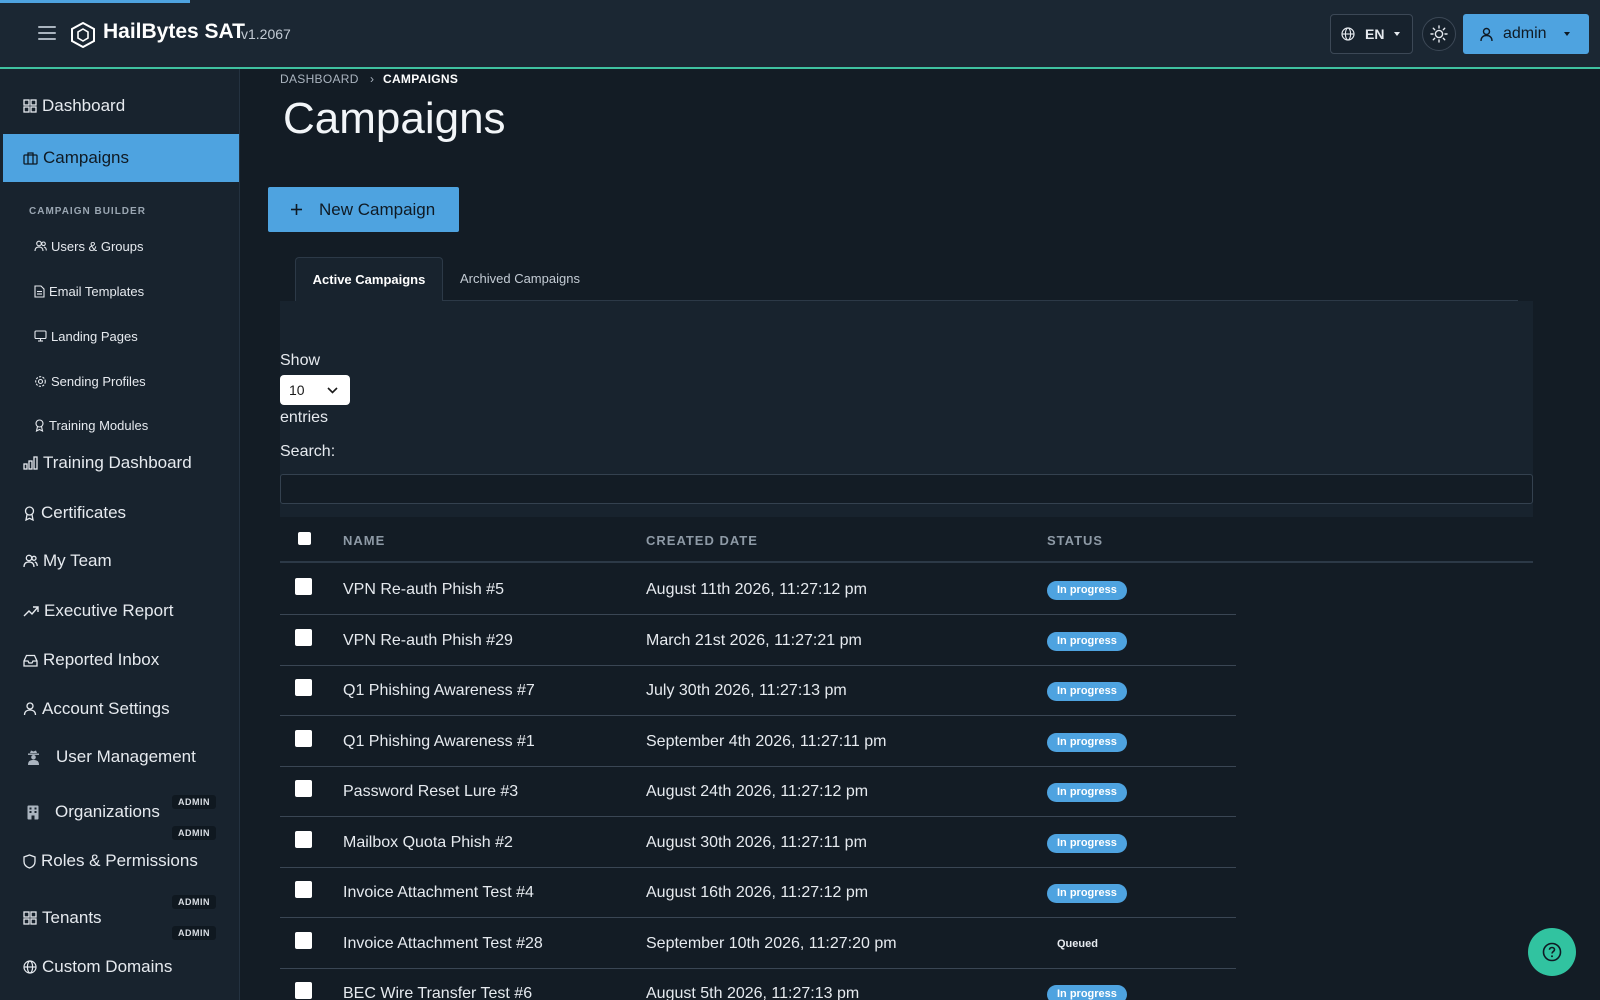  What do you see at coordinates (300, 360) in the screenshot?
I see `show-label: Show` at bounding box center [300, 360].